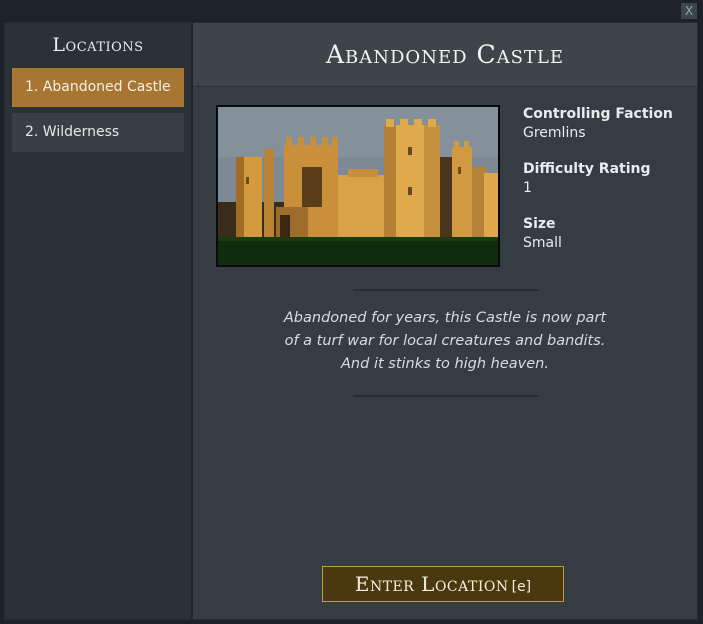 The height and width of the screenshot is (624, 703). I want to click on enter-location-label: Enter Location, so click(431, 584).